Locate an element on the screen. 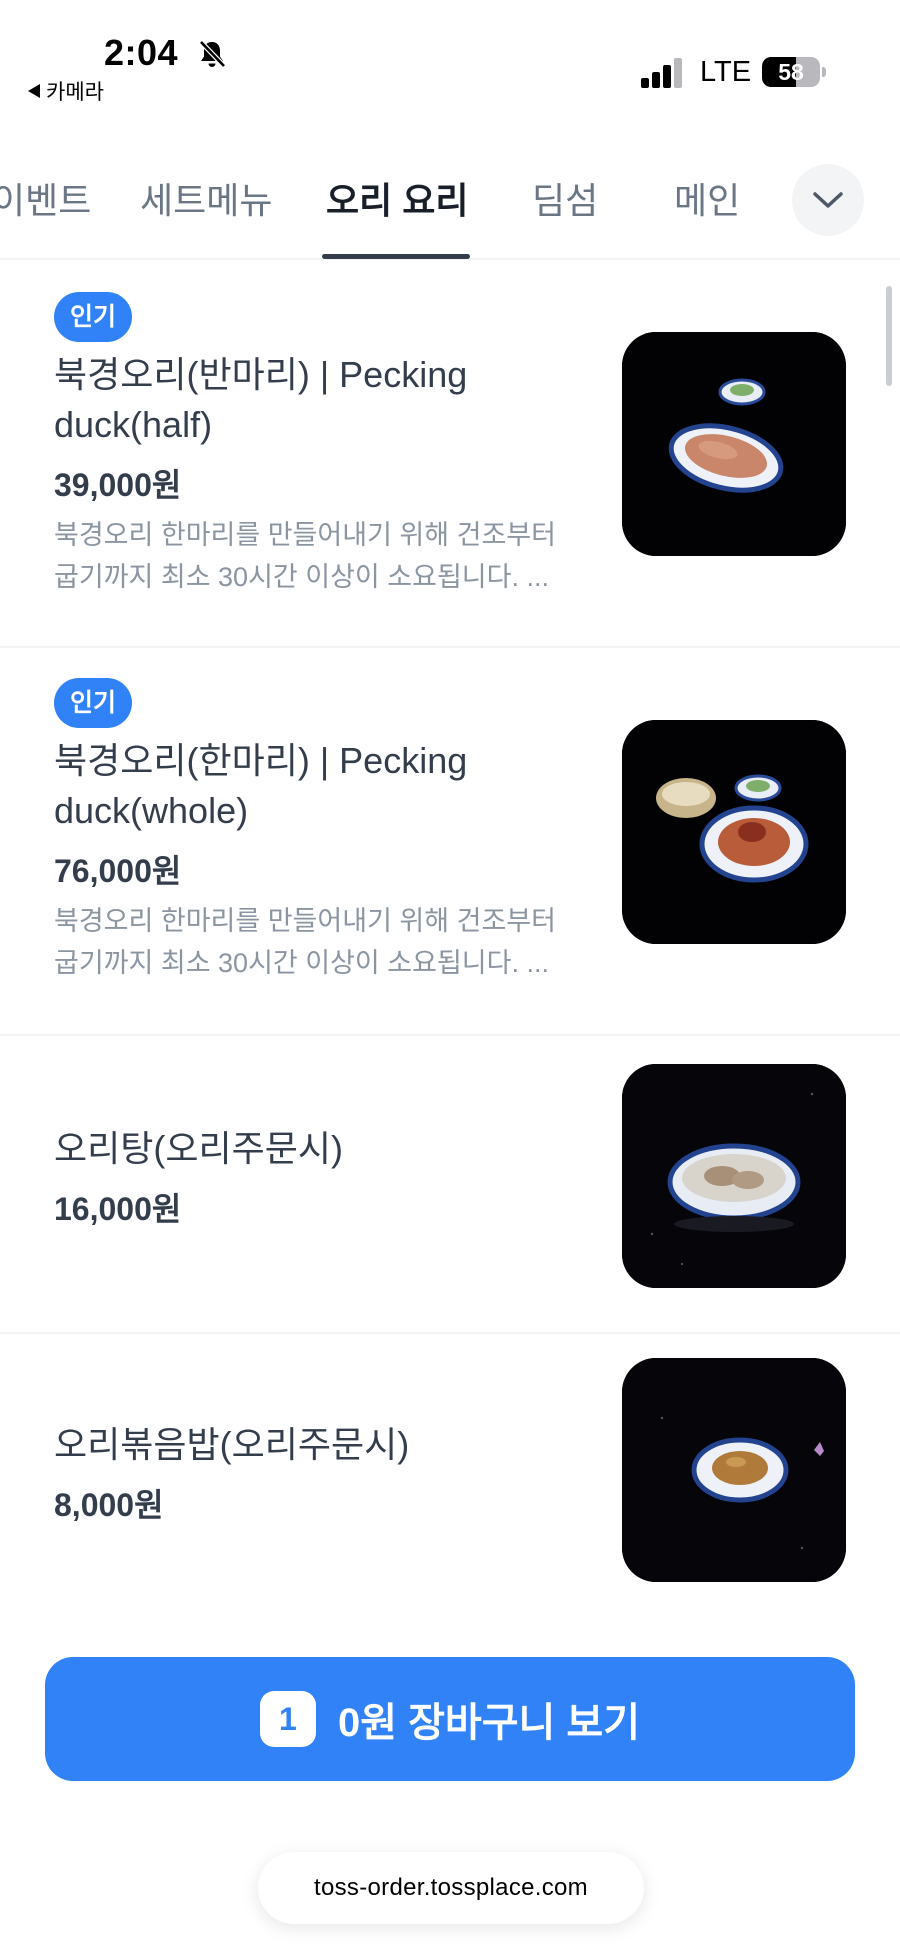  address-bar: toss-order.tossplace.com is located at coordinates (451, 1888).